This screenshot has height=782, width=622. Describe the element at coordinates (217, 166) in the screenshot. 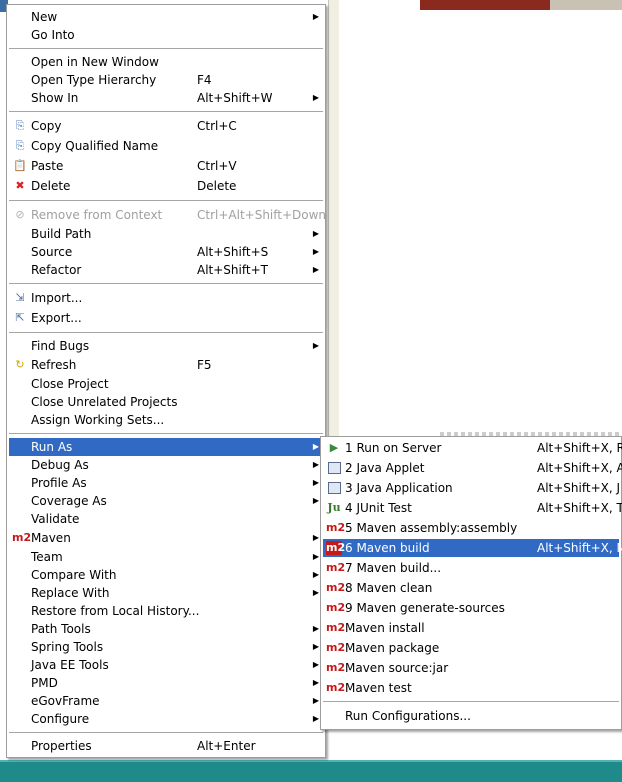

I see `menu-item-shortcut: Ctrl+V` at that location.